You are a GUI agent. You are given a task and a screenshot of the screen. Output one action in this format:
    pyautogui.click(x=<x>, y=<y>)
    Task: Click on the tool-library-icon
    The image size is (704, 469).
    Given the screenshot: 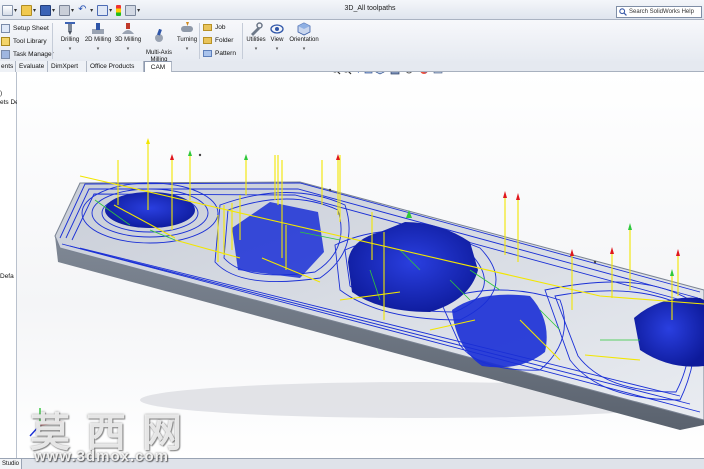 What is the action you would take?
    pyautogui.click(x=5, y=41)
    